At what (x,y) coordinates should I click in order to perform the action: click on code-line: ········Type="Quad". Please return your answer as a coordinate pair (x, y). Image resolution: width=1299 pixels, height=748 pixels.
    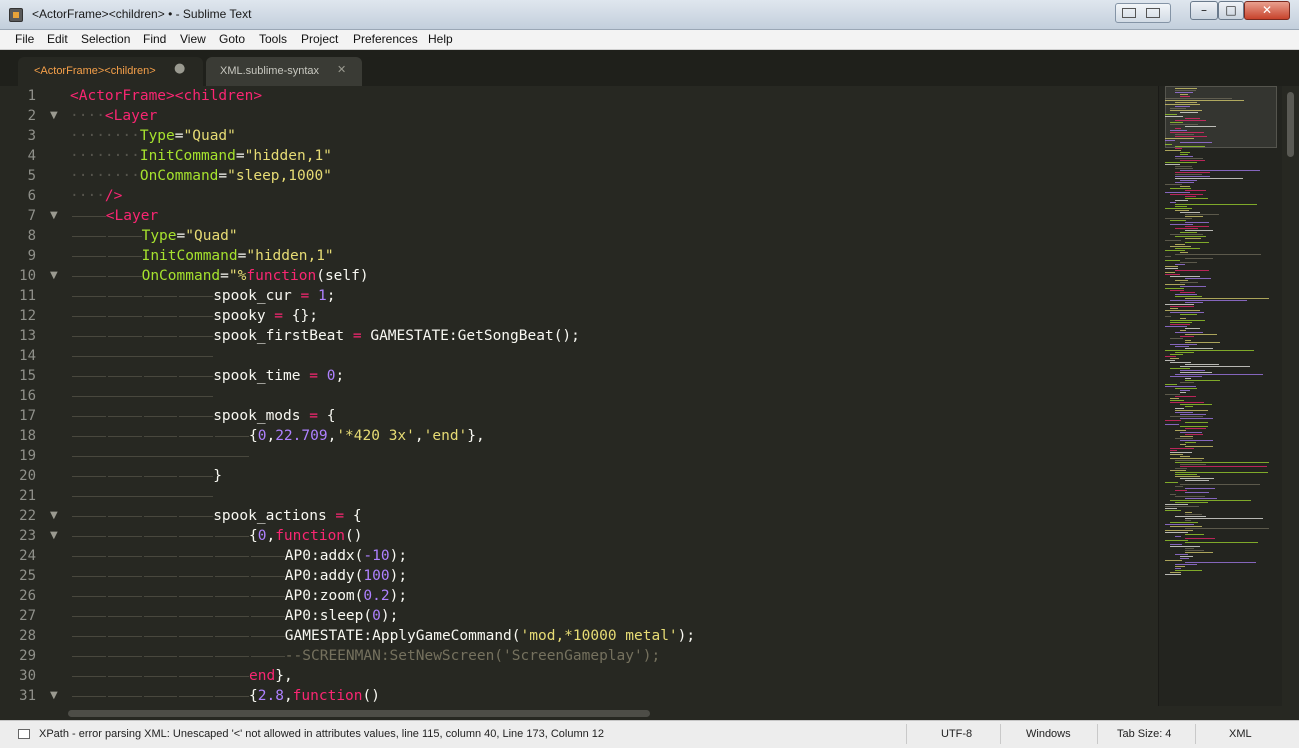
    Looking at the image, I should click on (153, 136).